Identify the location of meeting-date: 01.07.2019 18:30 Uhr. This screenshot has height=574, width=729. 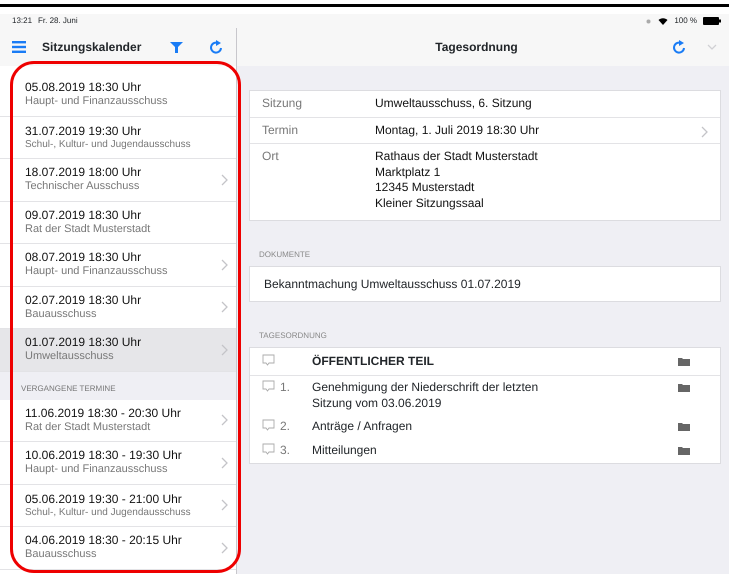
(83, 342).